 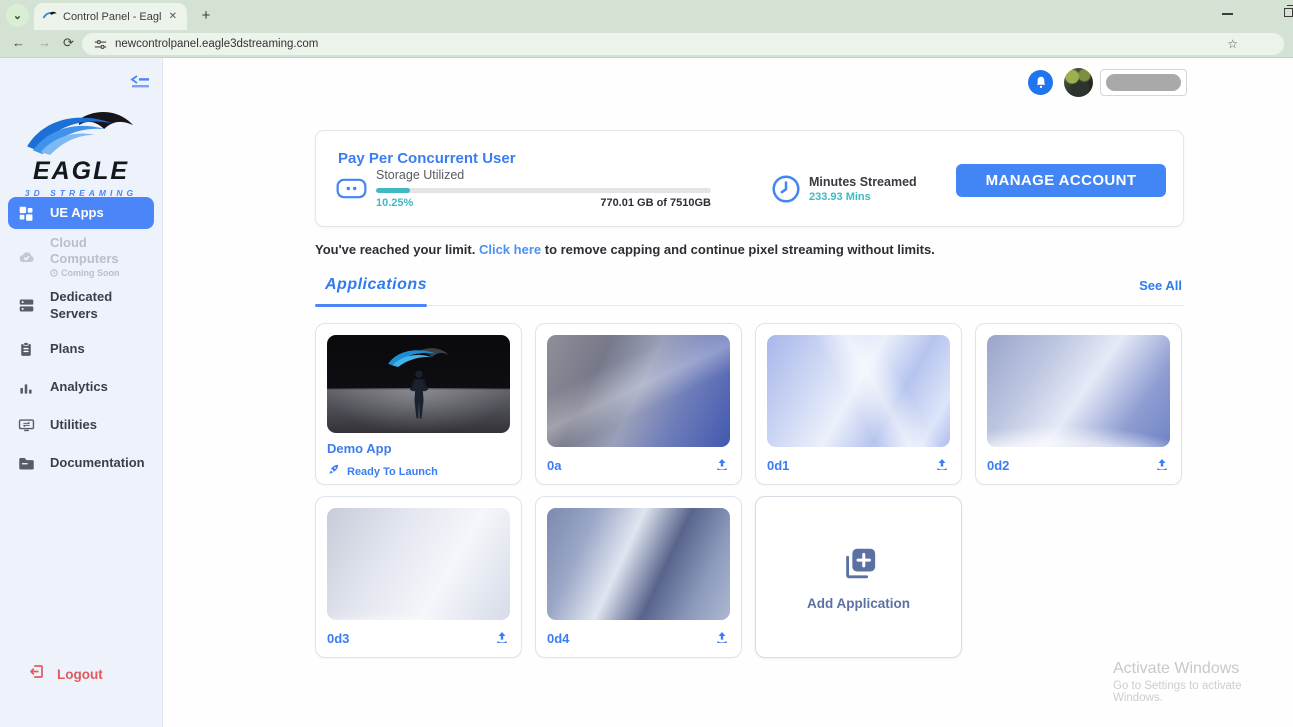 What do you see at coordinates (206, 15) in the screenshot?
I see `new-tab-button: +` at bounding box center [206, 15].